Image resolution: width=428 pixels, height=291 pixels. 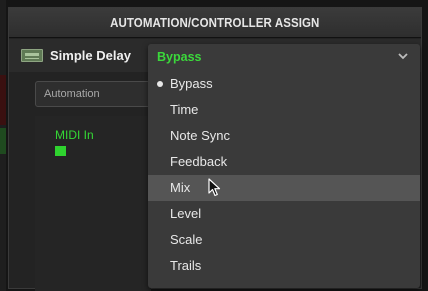 What do you see at coordinates (403, 56) in the screenshot?
I see `chevron-down-icon` at bounding box center [403, 56].